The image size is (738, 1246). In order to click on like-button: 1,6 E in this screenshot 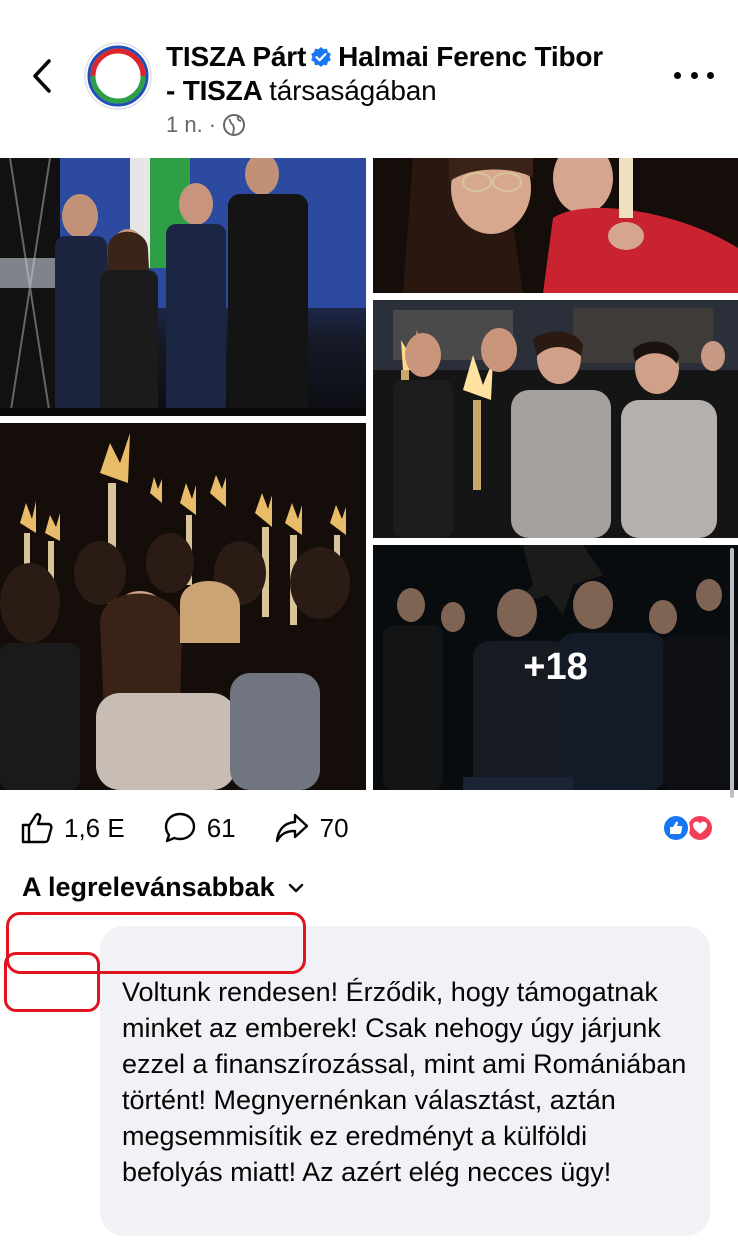, I will do `click(72, 828)`.